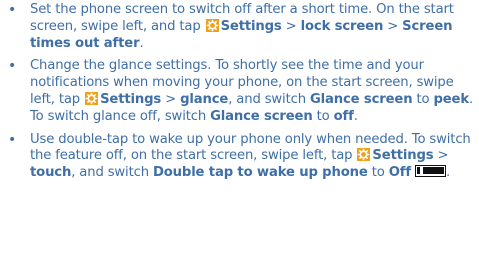 The image size is (479, 269). Describe the element at coordinates (51, 173) in the screenshot. I see `menu-path-label: touch` at that location.